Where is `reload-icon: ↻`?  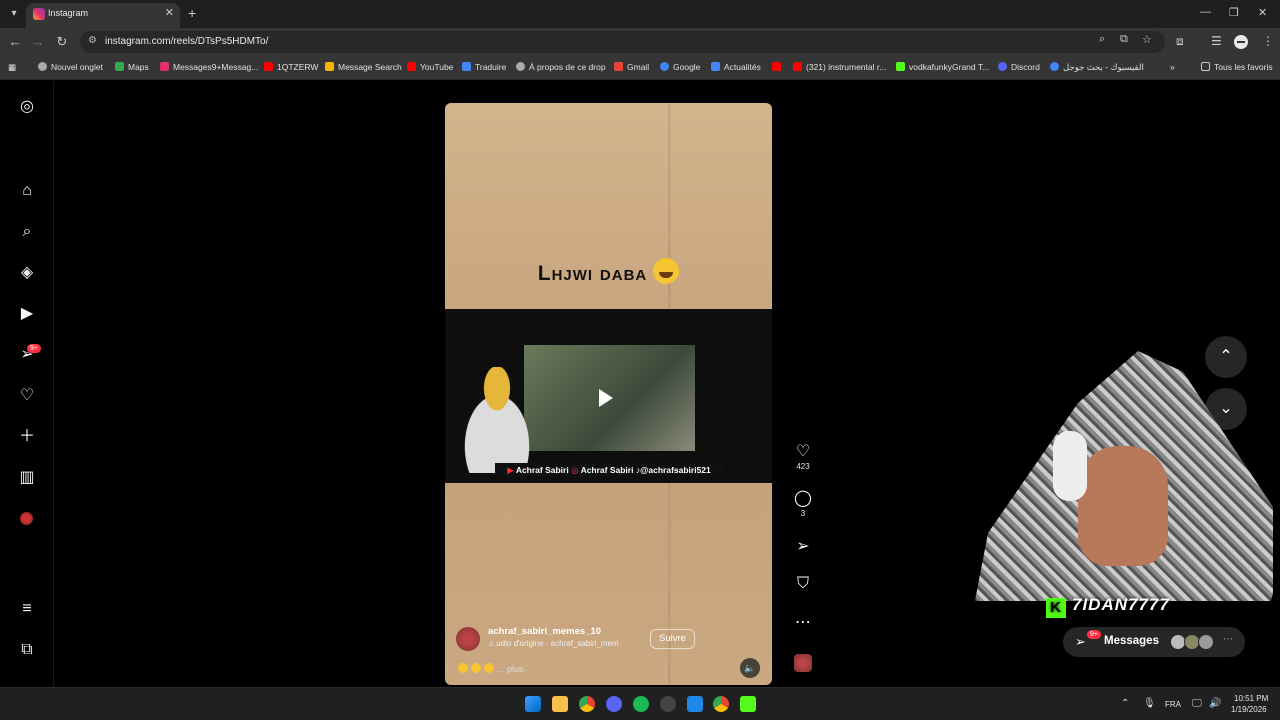
reload-icon: ↻ is located at coordinates (62, 42).